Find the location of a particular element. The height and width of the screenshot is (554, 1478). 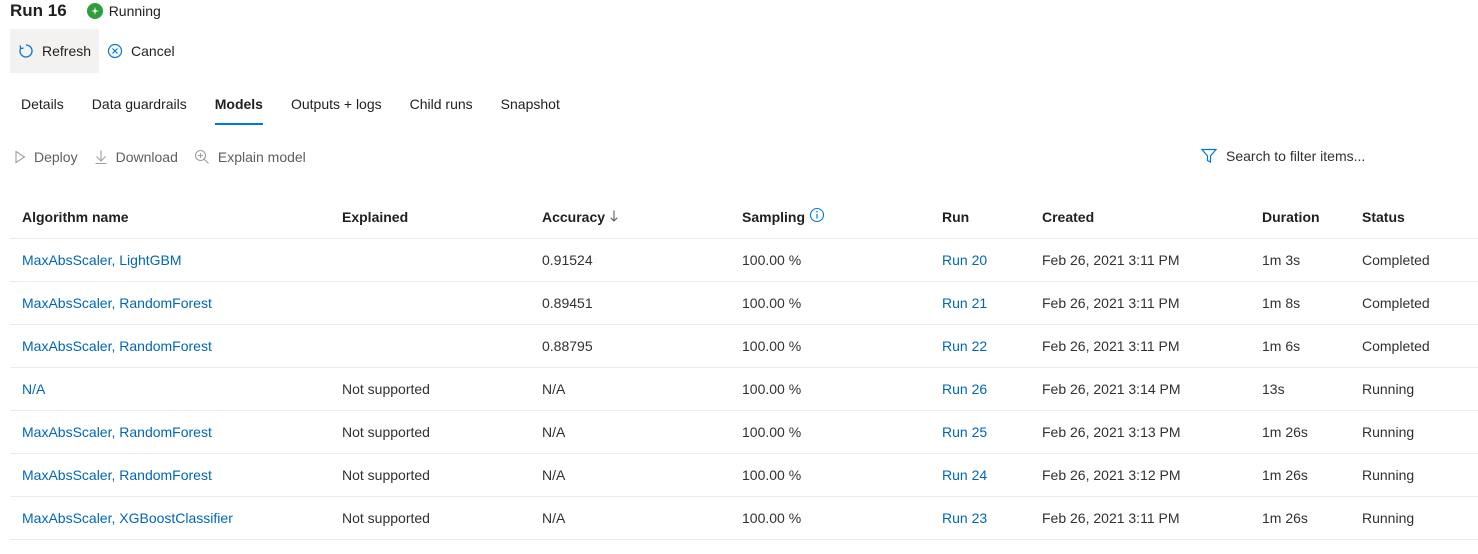

column-header-accuracy: Accuracy is located at coordinates (580, 217).